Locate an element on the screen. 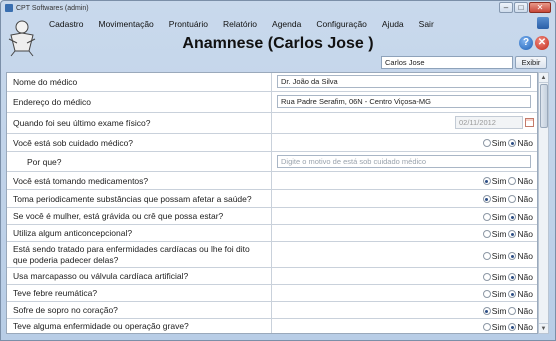 This screenshot has width=556, height=341. help-icon: ? is located at coordinates (526, 43).